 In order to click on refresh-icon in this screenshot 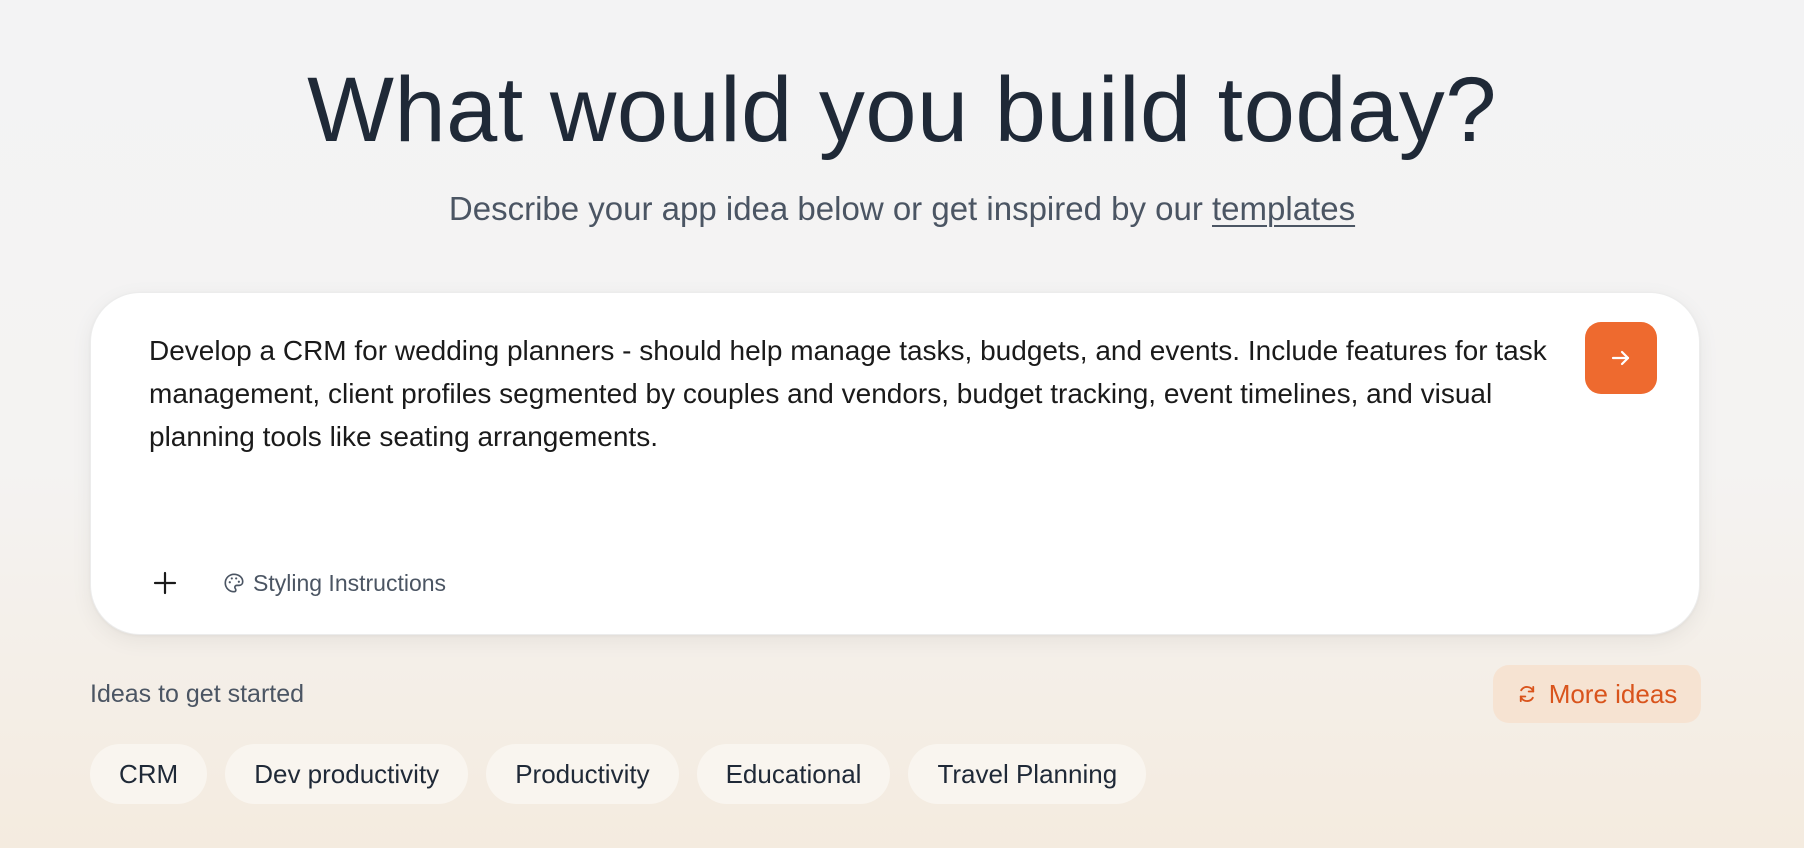, I will do `click(1527, 694)`.